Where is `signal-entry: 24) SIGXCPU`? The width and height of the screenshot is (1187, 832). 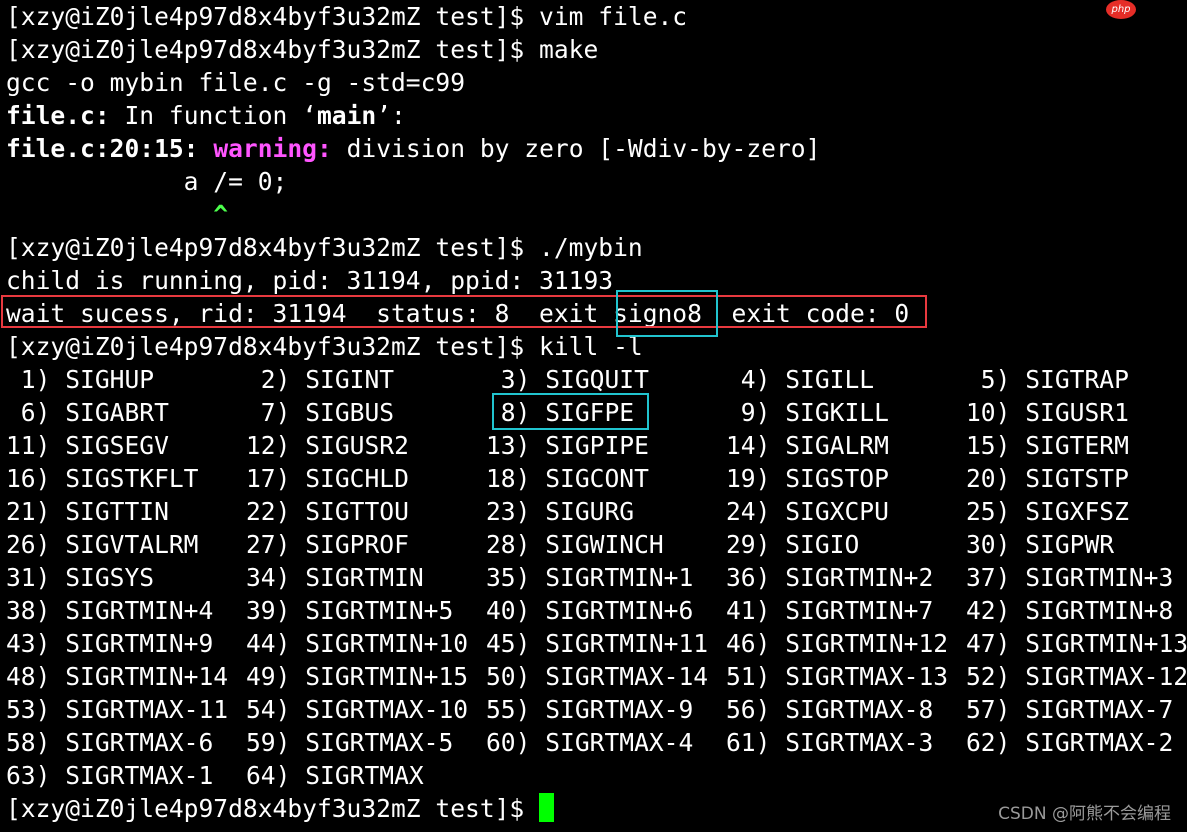
signal-entry: 24) SIGXCPU is located at coordinates (807, 511).